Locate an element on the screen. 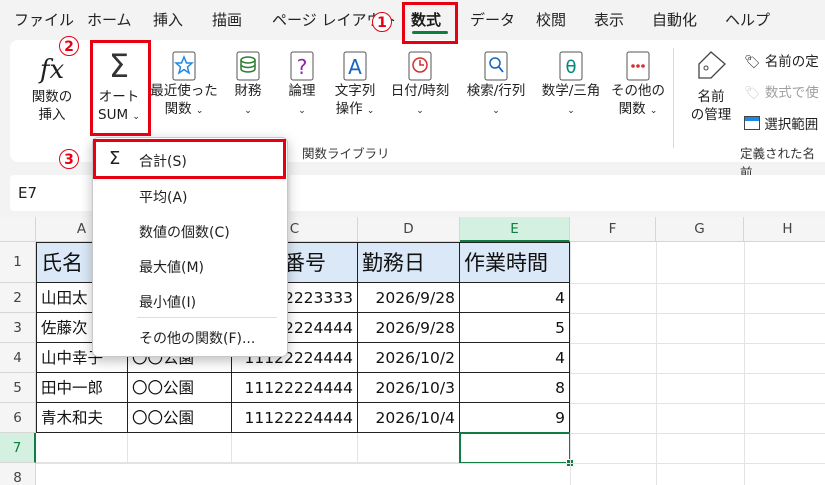  cell-a7 is located at coordinates (82, 448).